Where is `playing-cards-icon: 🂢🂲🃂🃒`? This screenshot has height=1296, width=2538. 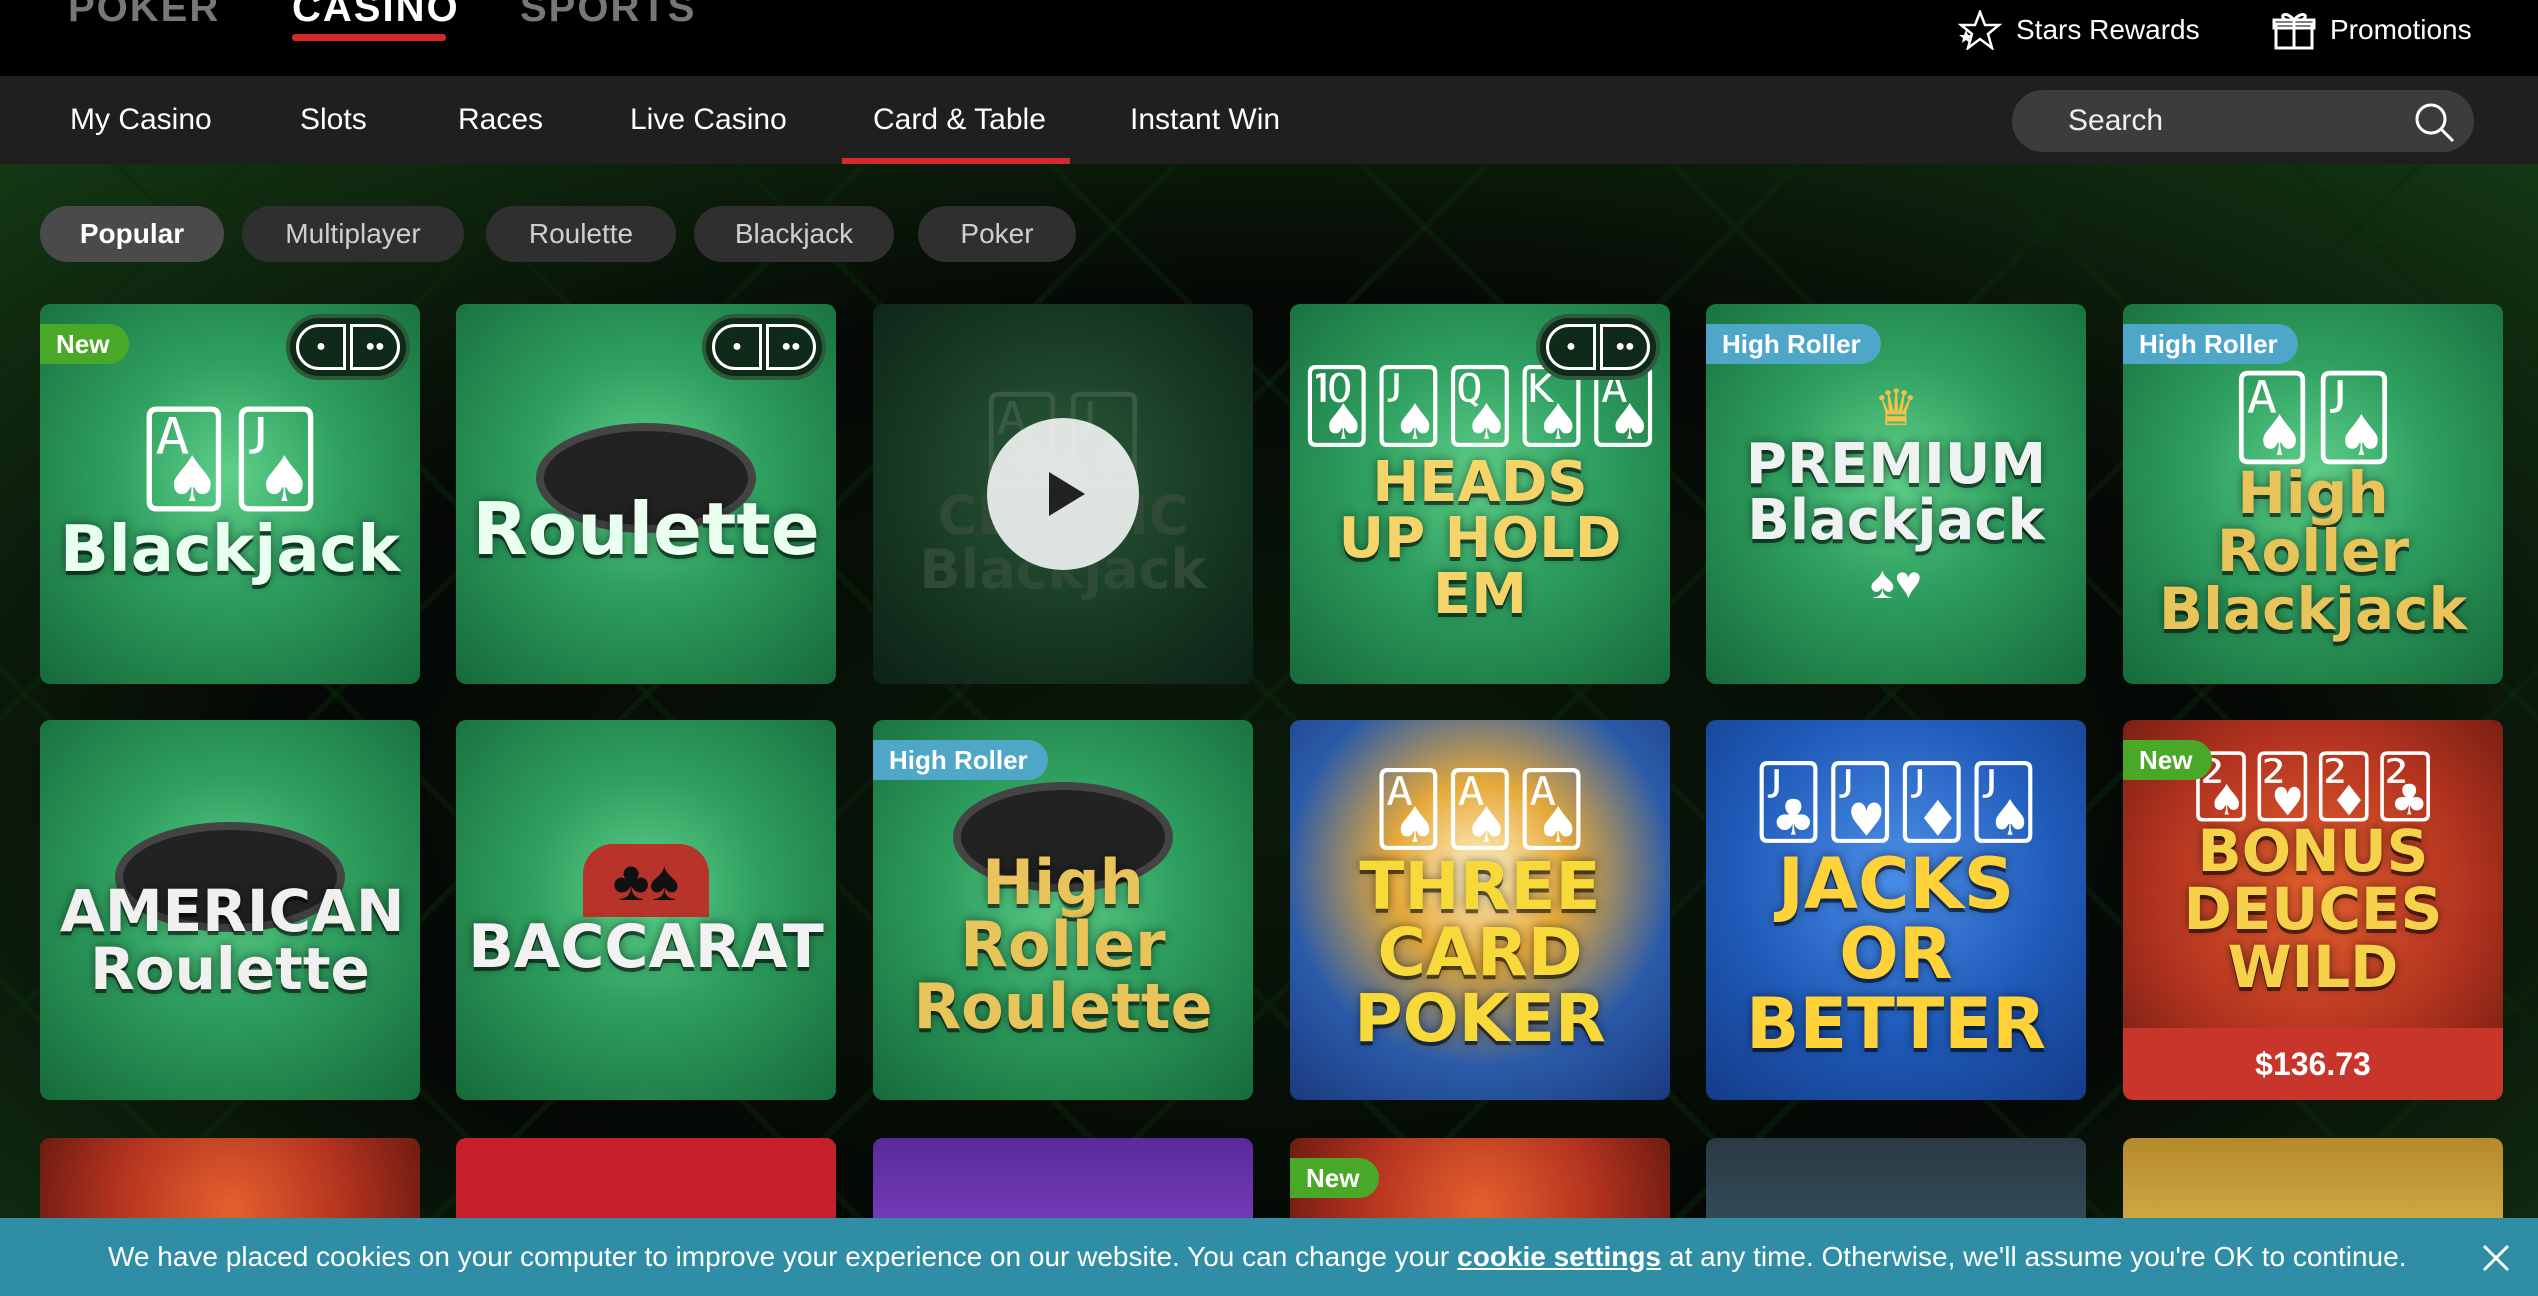 playing-cards-icon: 🂢🂲🃂🃒 is located at coordinates (2313, 786).